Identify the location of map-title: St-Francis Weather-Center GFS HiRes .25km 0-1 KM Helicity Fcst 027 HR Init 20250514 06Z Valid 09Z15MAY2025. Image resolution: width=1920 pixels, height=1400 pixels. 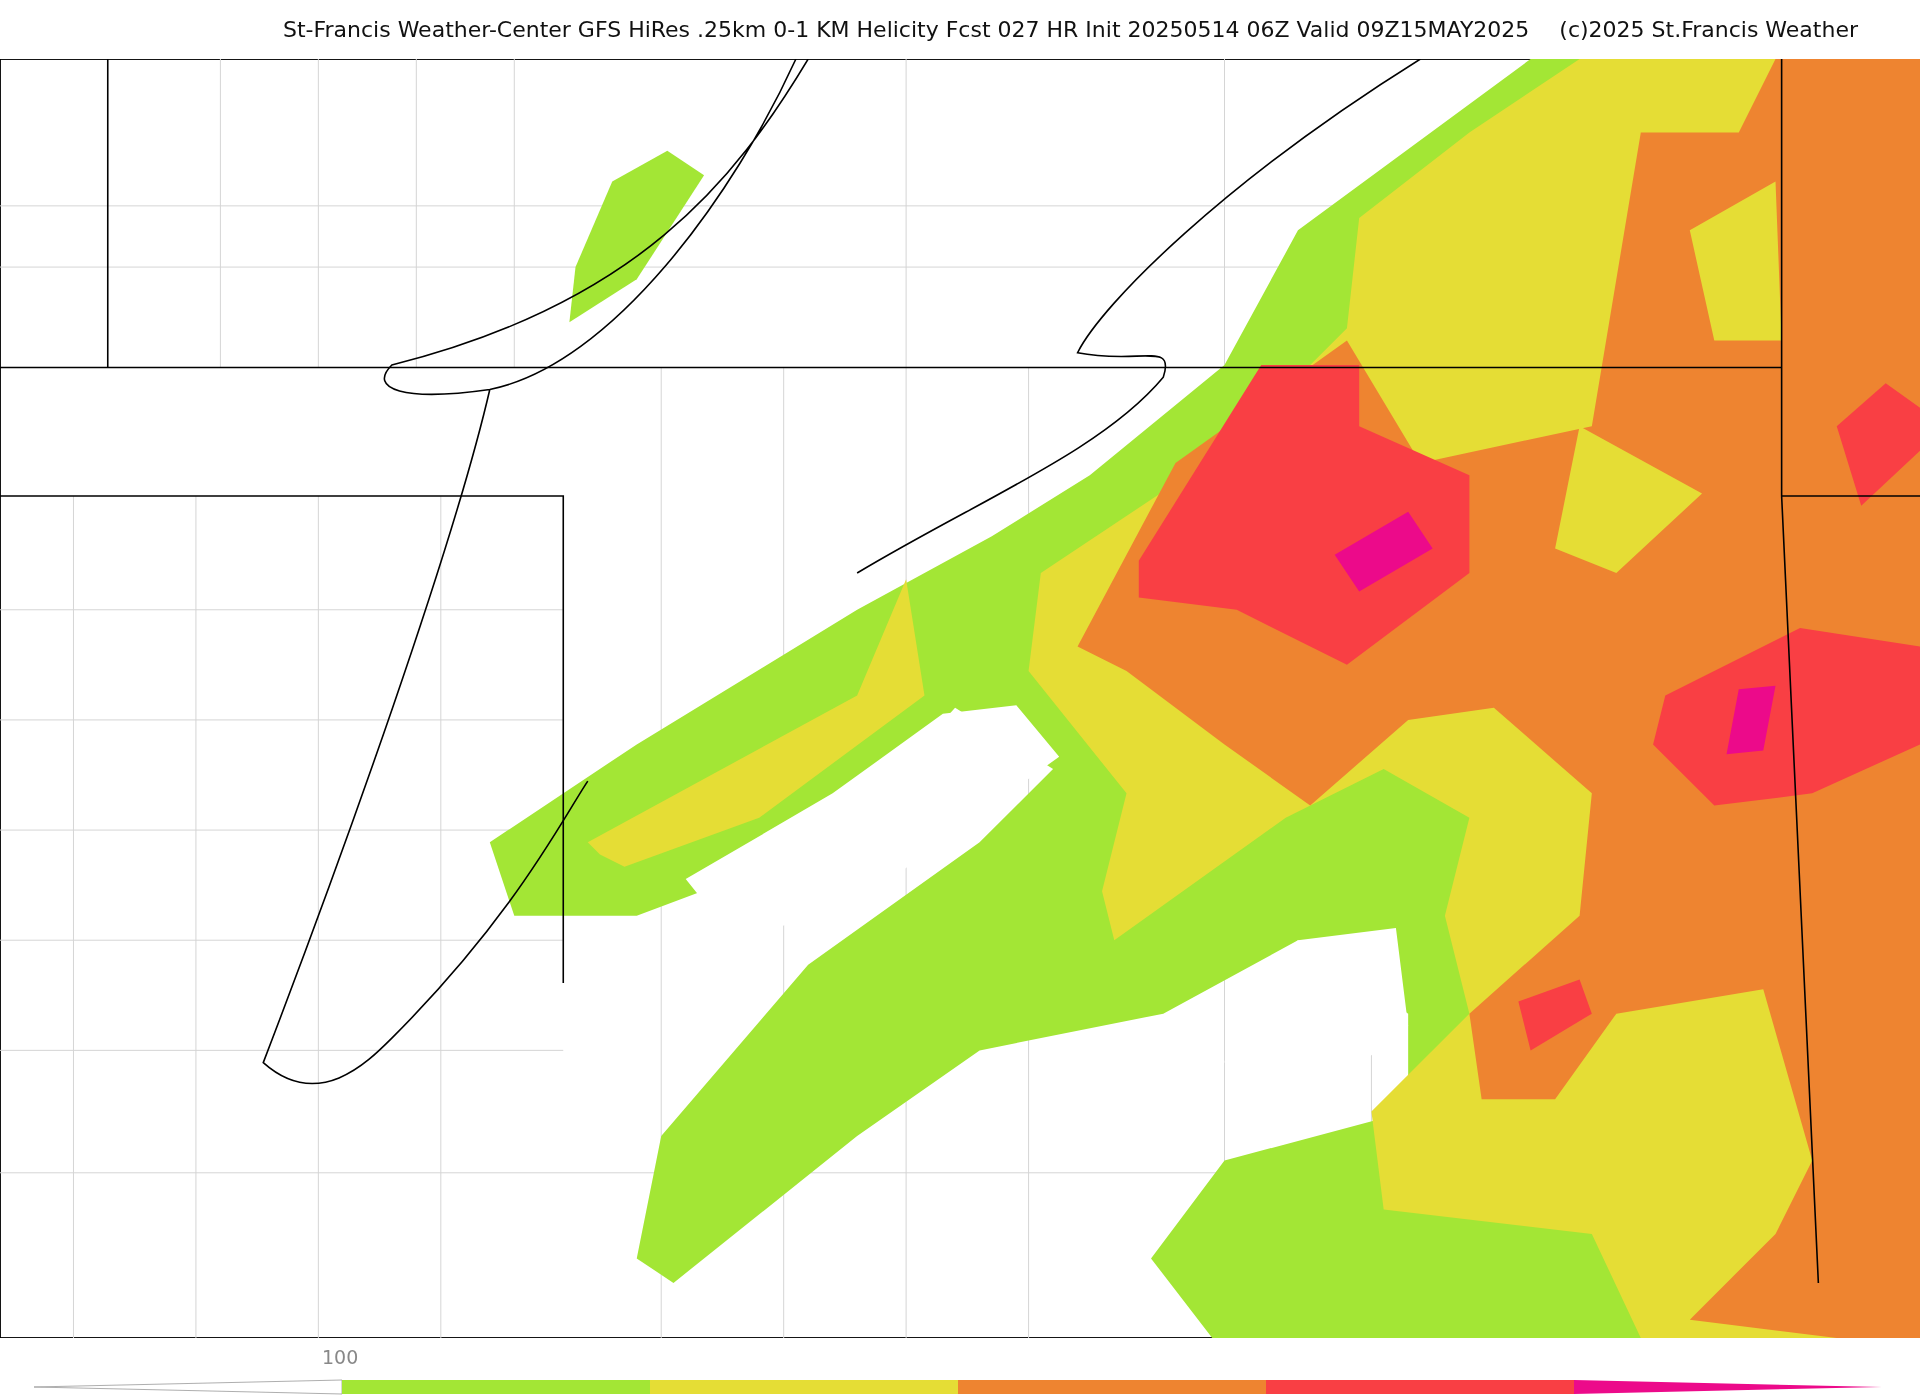
(906, 29).